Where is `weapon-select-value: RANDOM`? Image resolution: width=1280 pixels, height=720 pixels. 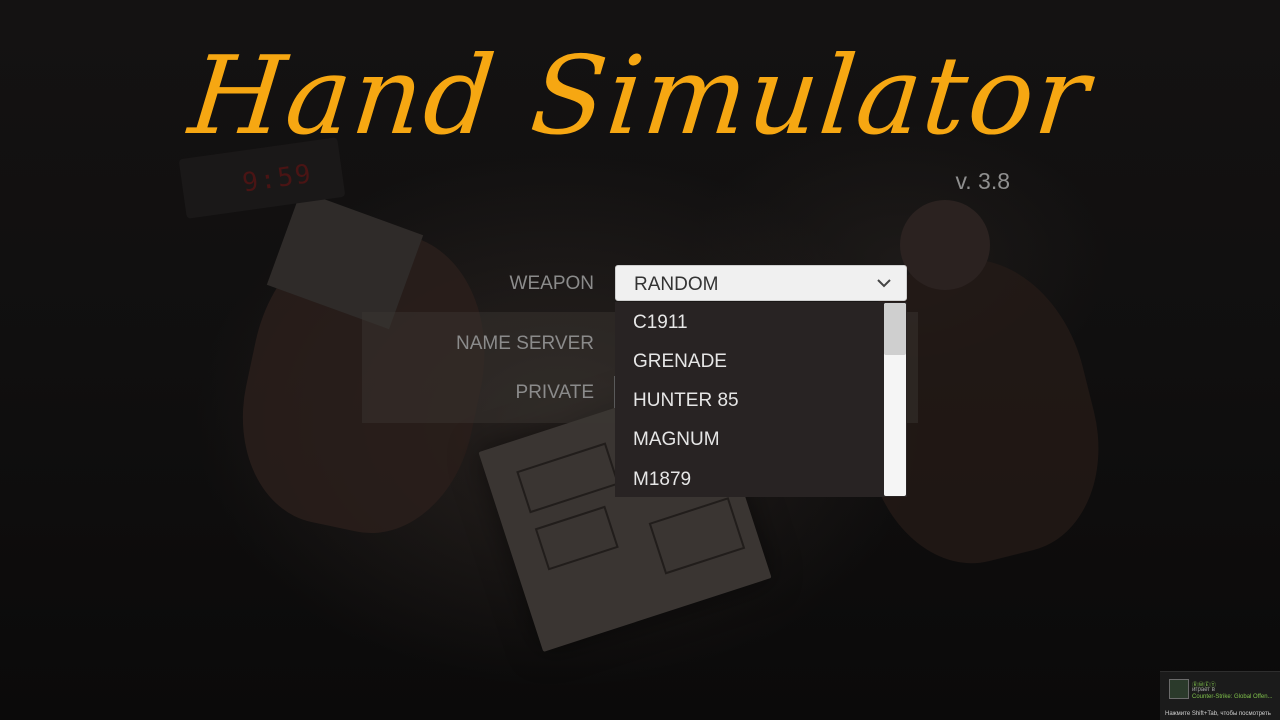 weapon-select-value: RANDOM is located at coordinates (676, 284).